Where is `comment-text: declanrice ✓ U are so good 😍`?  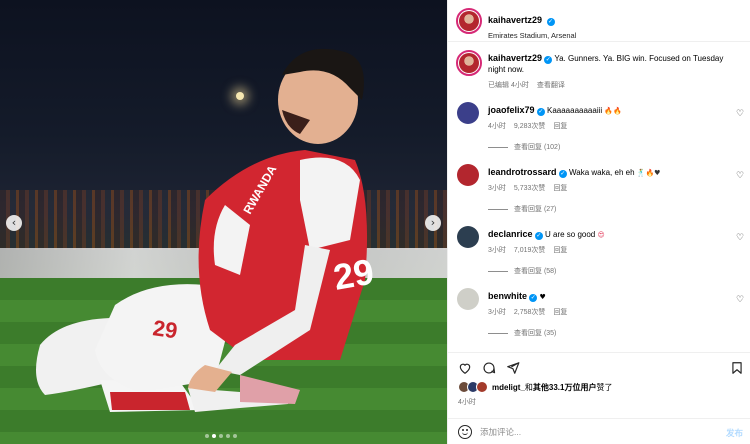 comment-text: declanrice ✓ U are so good 😍 is located at coordinates (611, 235).